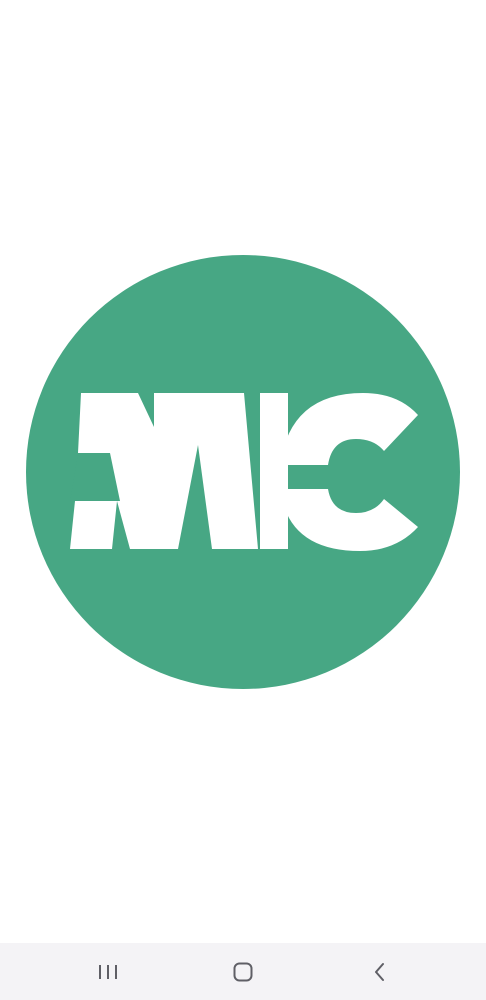  I want to click on back-icon, so click(379, 971).